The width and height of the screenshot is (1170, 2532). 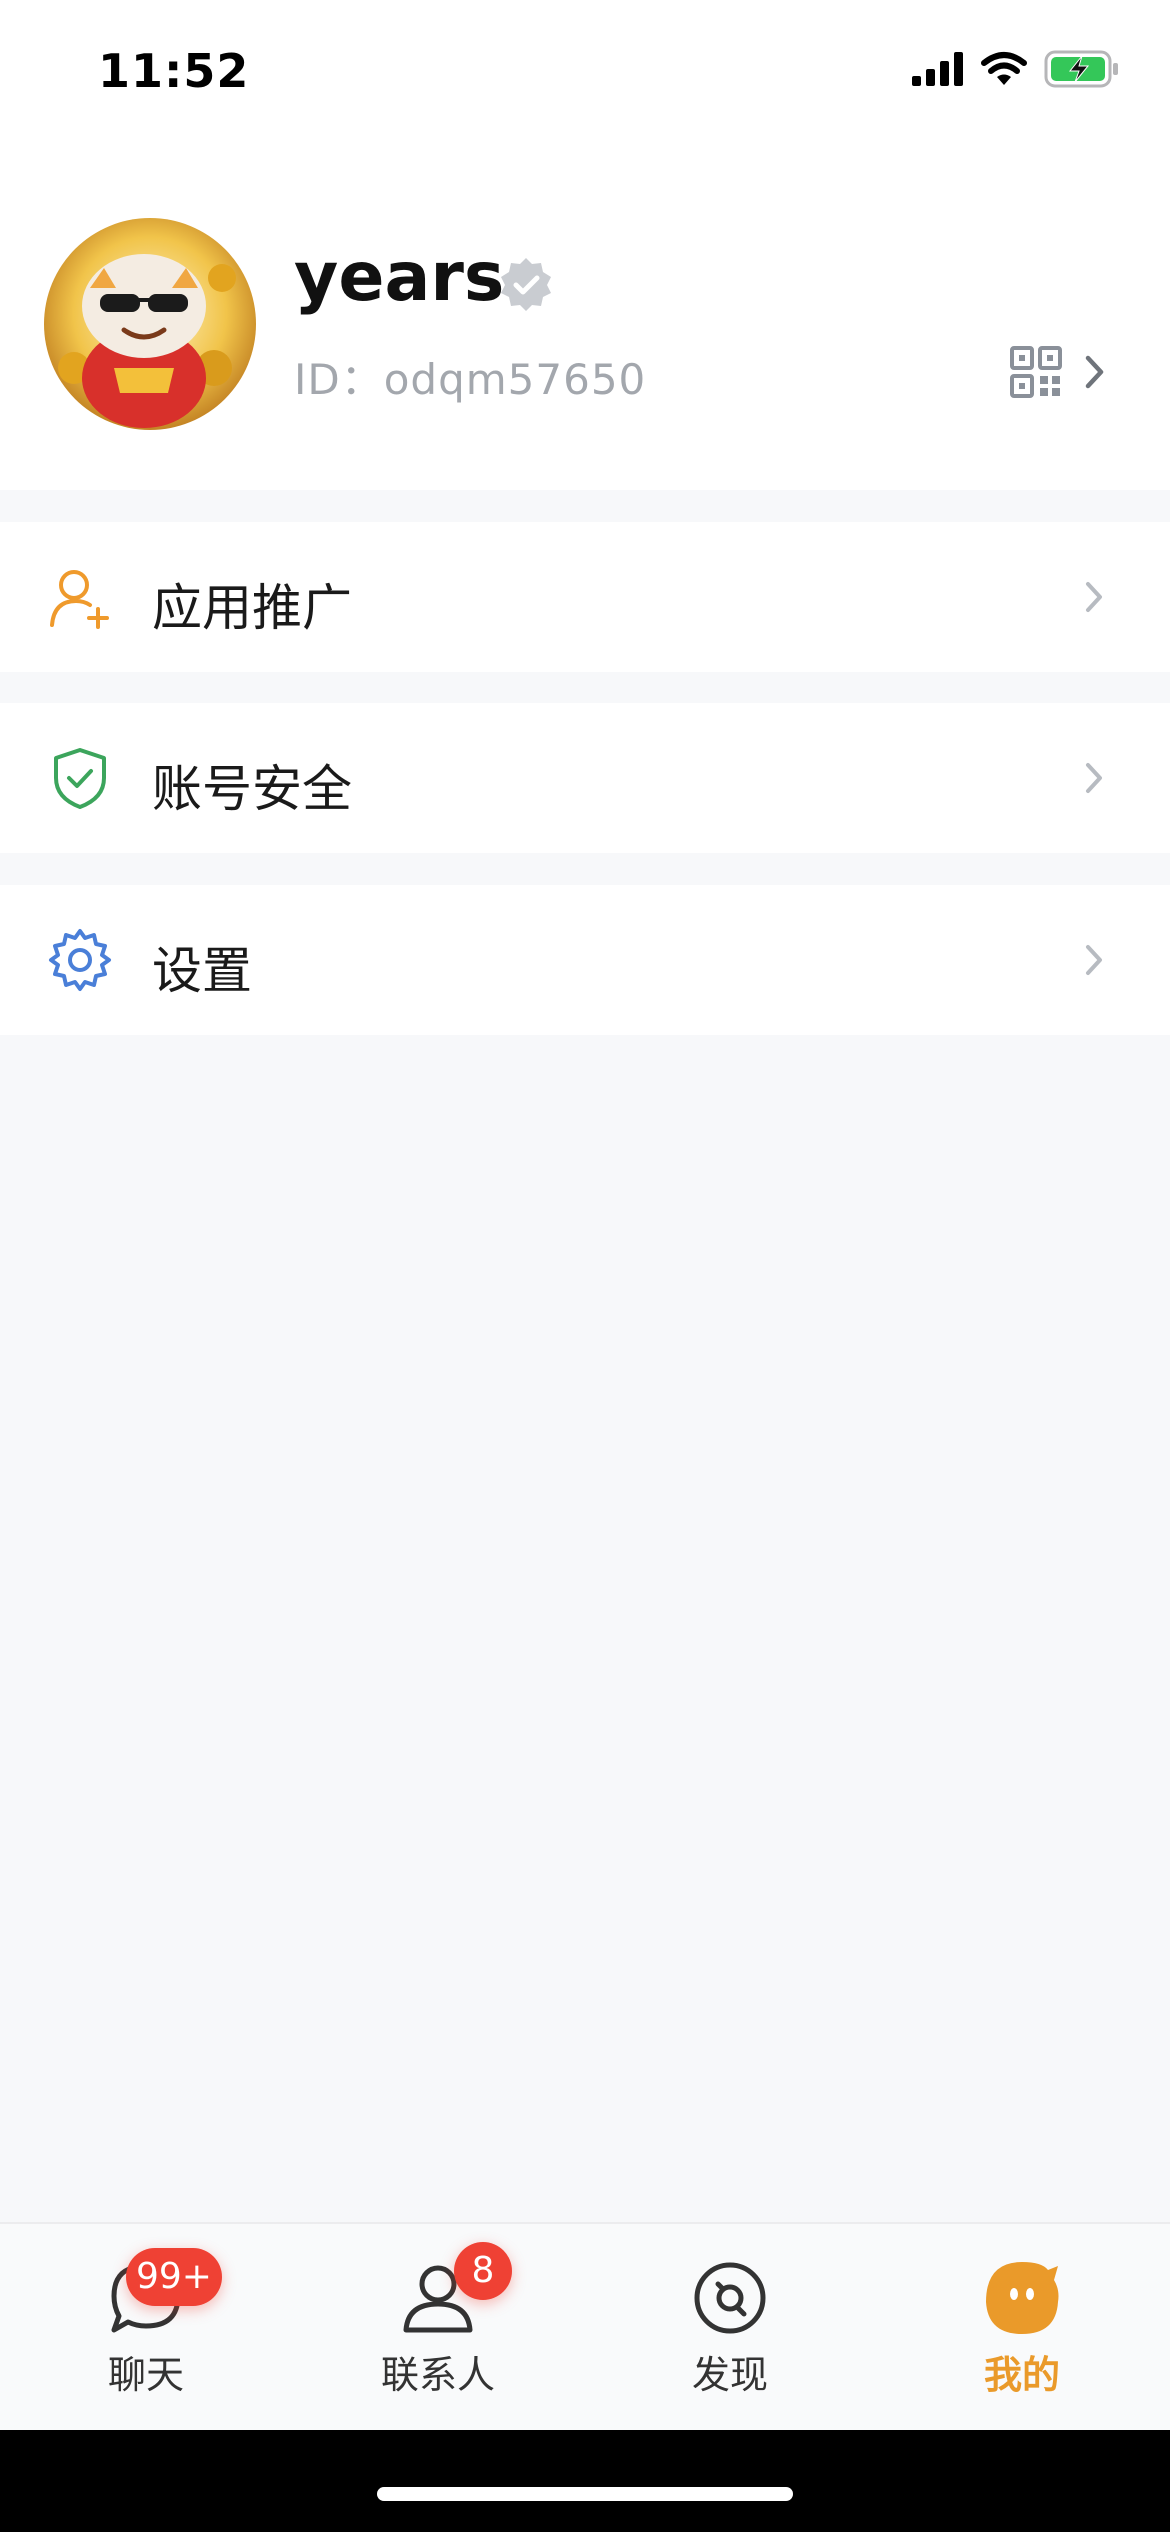 What do you see at coordinates (438, 2328) in the screenshot?
I see `tab-contacts: 8 联系人` at bounding box center [438, 2328].